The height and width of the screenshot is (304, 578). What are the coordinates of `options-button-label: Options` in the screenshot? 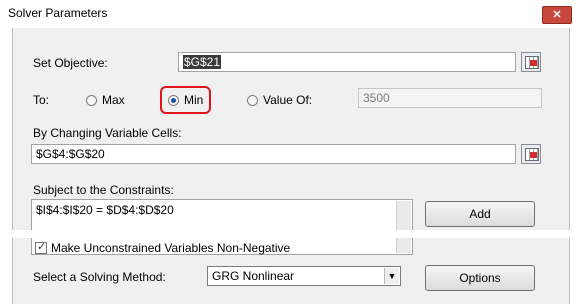 It's located at (480, 278).